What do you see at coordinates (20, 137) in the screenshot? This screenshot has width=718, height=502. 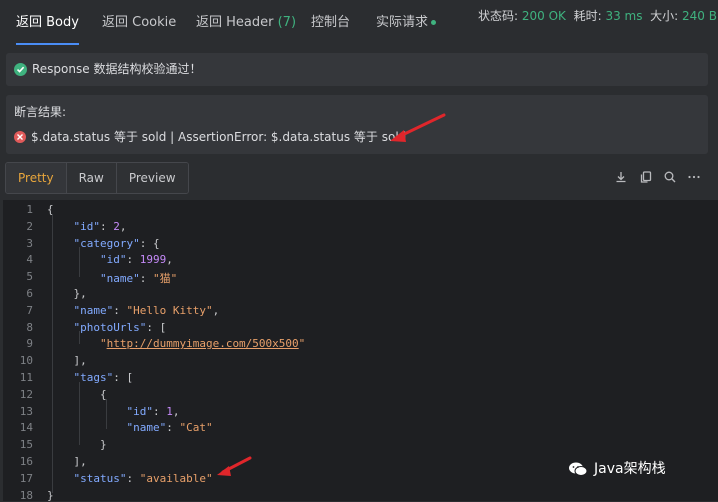 I see `error-circle-icon` at bounding box center [20, 137].